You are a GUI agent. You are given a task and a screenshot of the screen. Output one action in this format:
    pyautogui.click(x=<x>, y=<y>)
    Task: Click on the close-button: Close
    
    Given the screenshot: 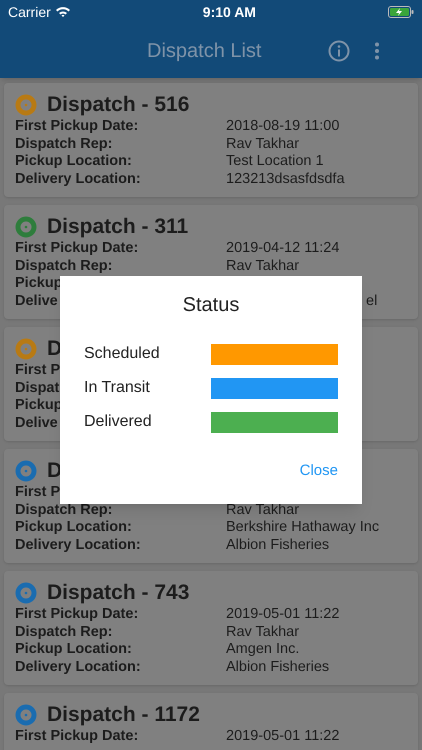 What is the action you would take?
    pyautogui.click(x=319, y=471)
    